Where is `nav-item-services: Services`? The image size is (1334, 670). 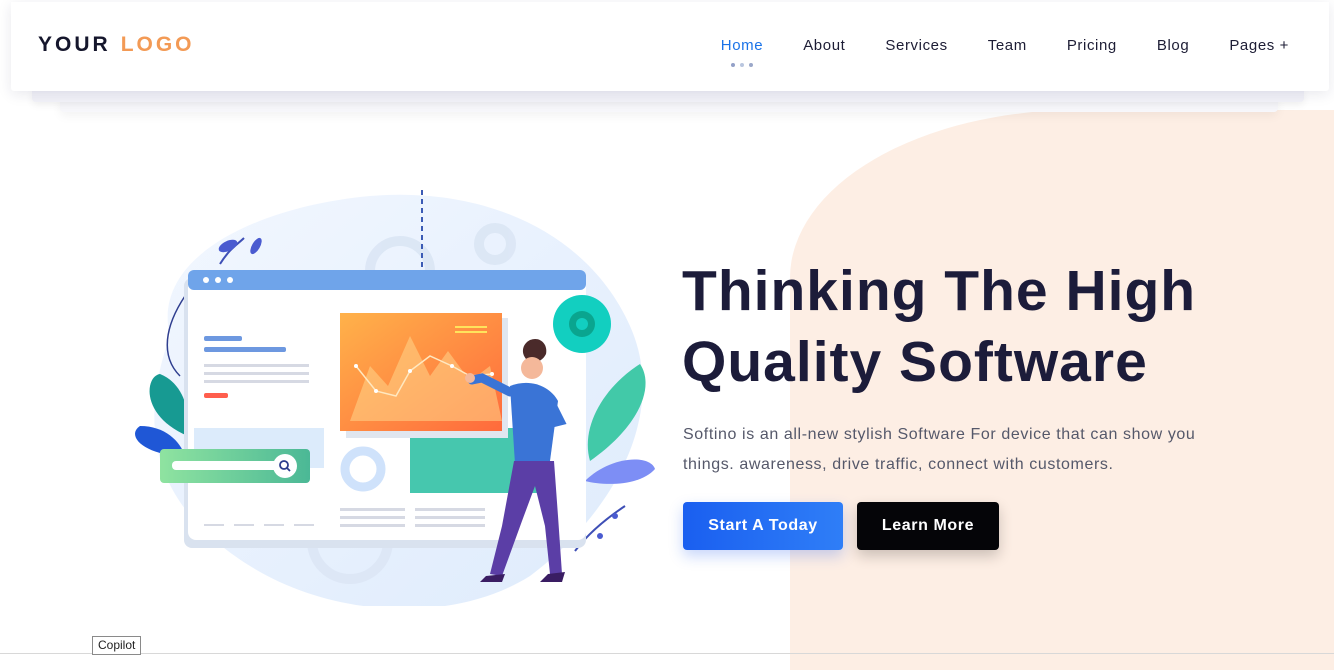
nav-item-services: Services is located at coordinates (916, 45).